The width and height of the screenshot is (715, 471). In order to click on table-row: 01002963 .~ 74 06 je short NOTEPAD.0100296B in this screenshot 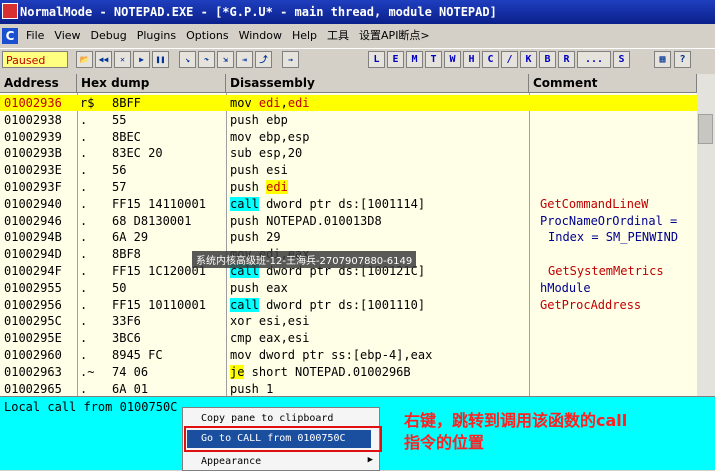, I will do `click(348, 372)`.